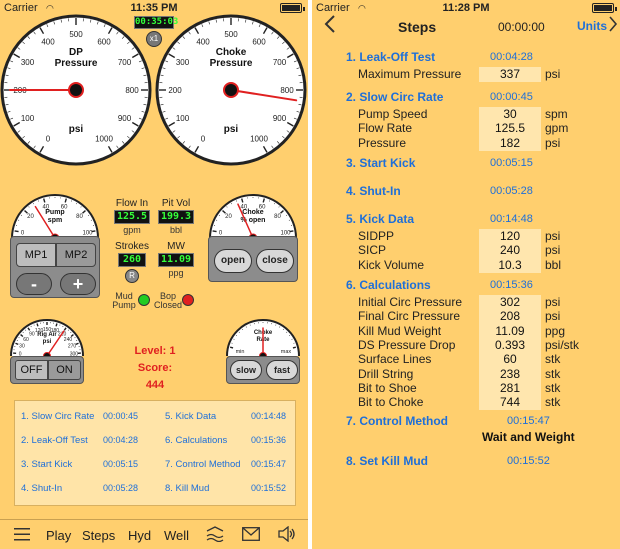 This screenshot has width=620, height=549. I want to click on bop-closed-label: Bop Closed, so click(168, 301).